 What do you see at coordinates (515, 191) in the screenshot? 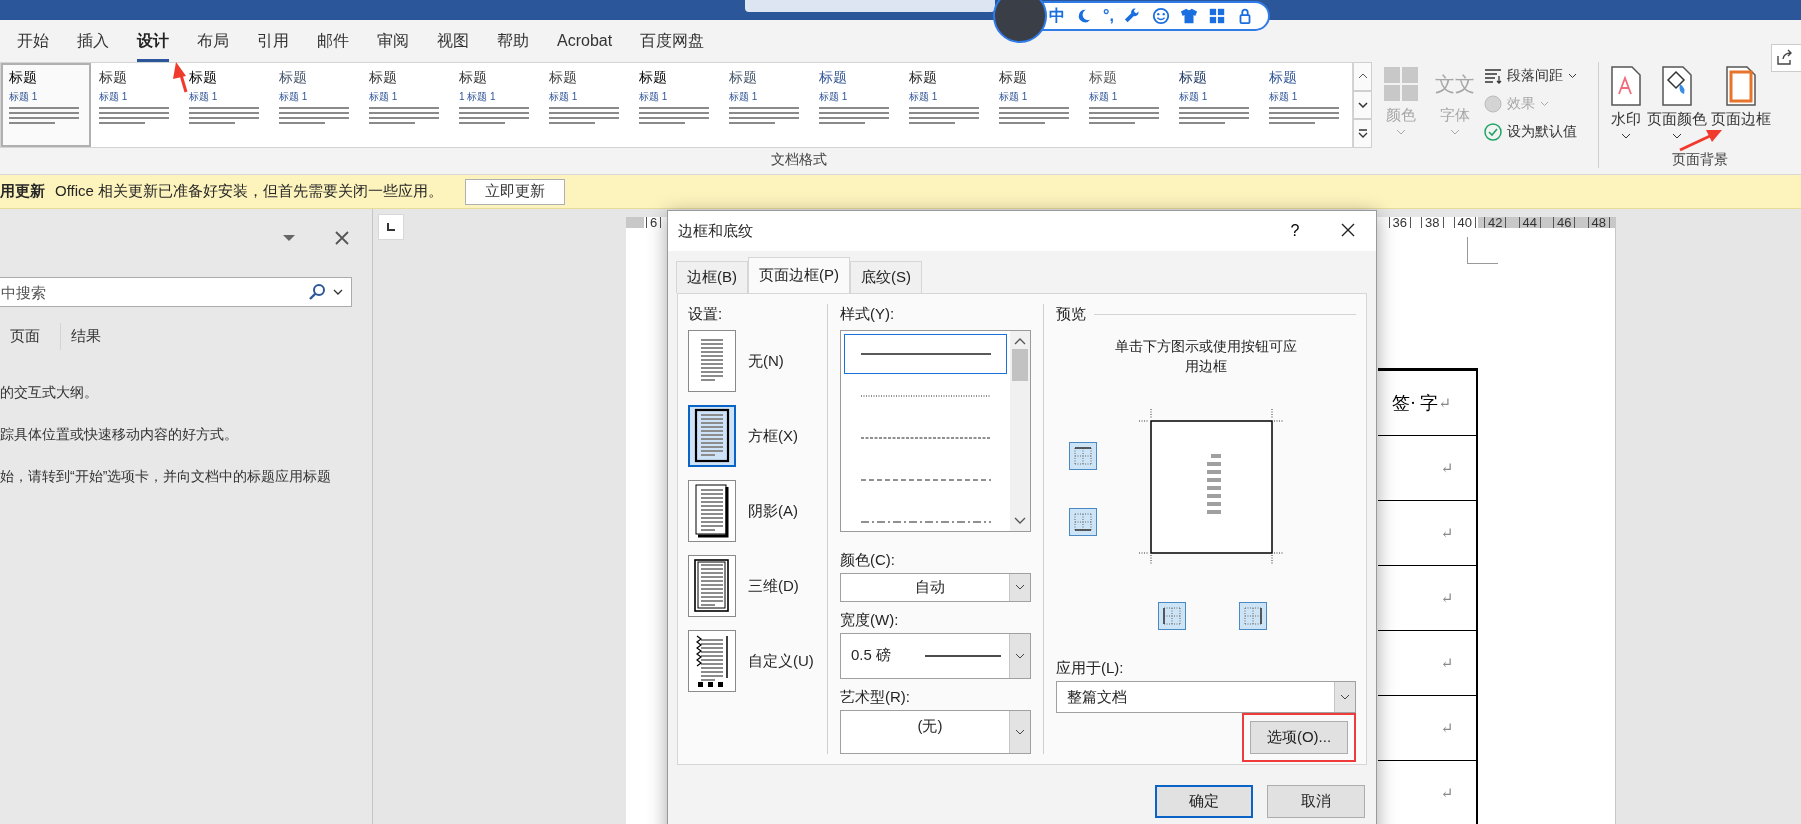
I see `update-now-button: 立即更新` at bounding box center [515, 191].